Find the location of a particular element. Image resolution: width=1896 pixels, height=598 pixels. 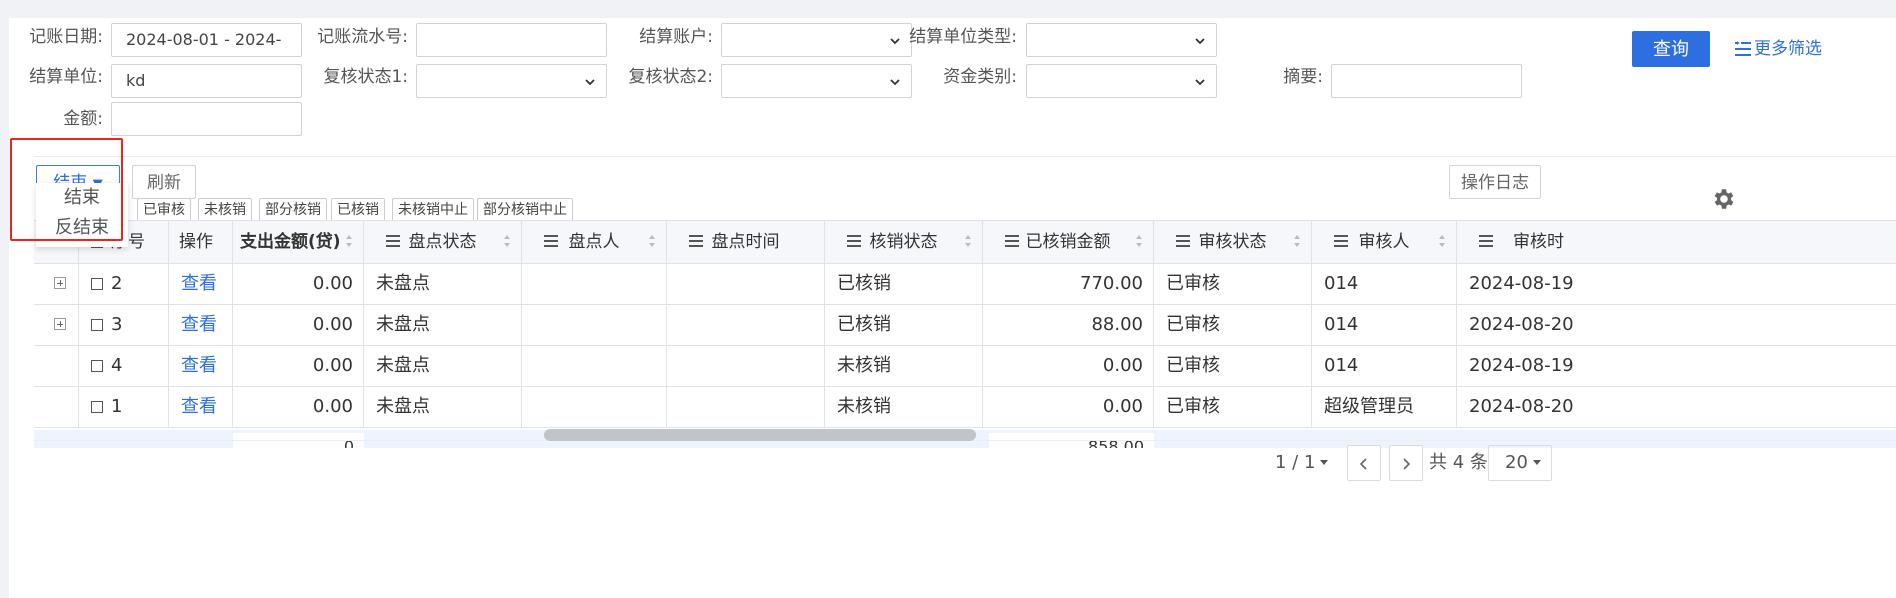

seq-cell: 3 is located at coordinates (124, 325).